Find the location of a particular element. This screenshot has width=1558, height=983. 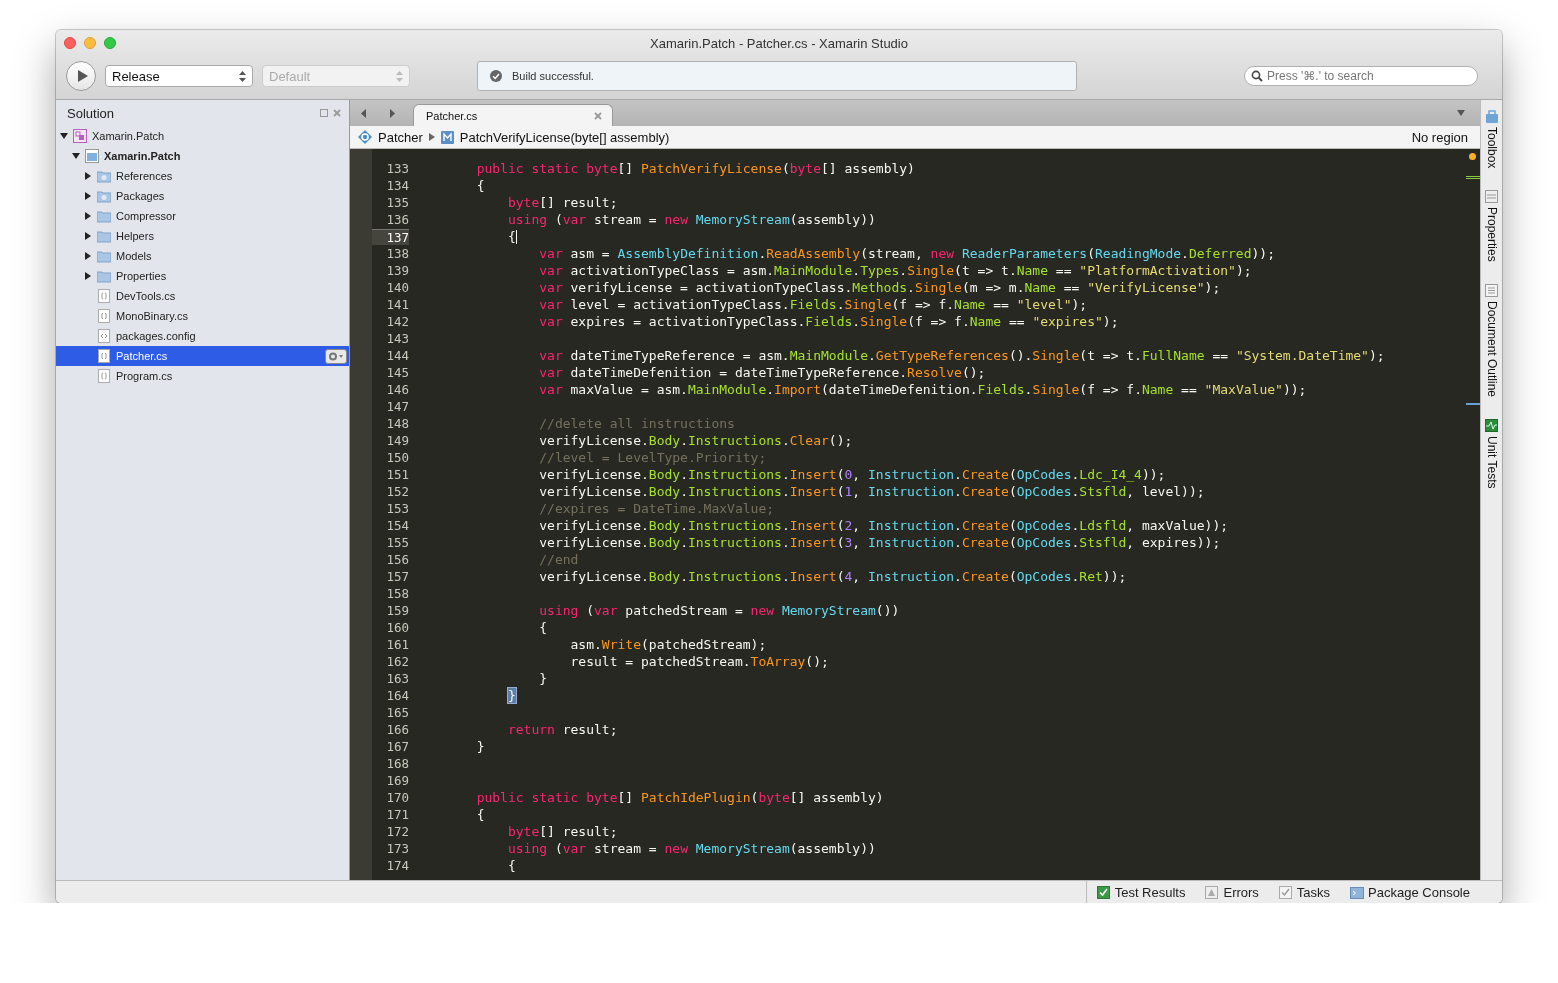

class-breadcrumb: Patcher is located at coordinates (400, 137).